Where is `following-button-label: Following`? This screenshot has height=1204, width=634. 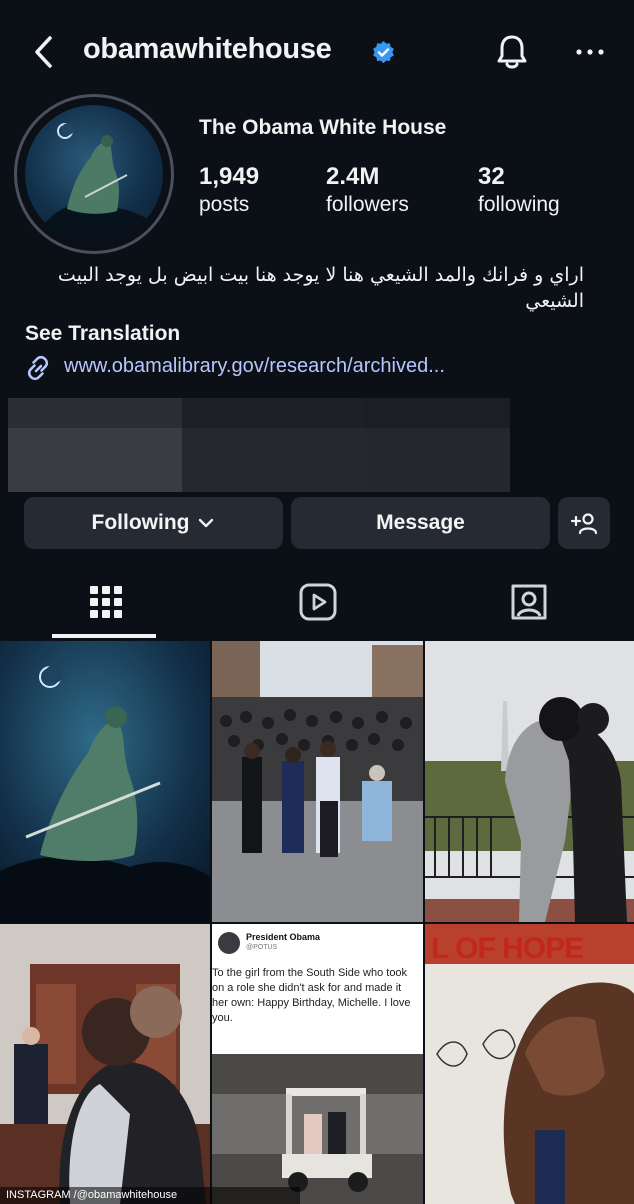
following-button-label: Following is located at coordinates (140, 522).